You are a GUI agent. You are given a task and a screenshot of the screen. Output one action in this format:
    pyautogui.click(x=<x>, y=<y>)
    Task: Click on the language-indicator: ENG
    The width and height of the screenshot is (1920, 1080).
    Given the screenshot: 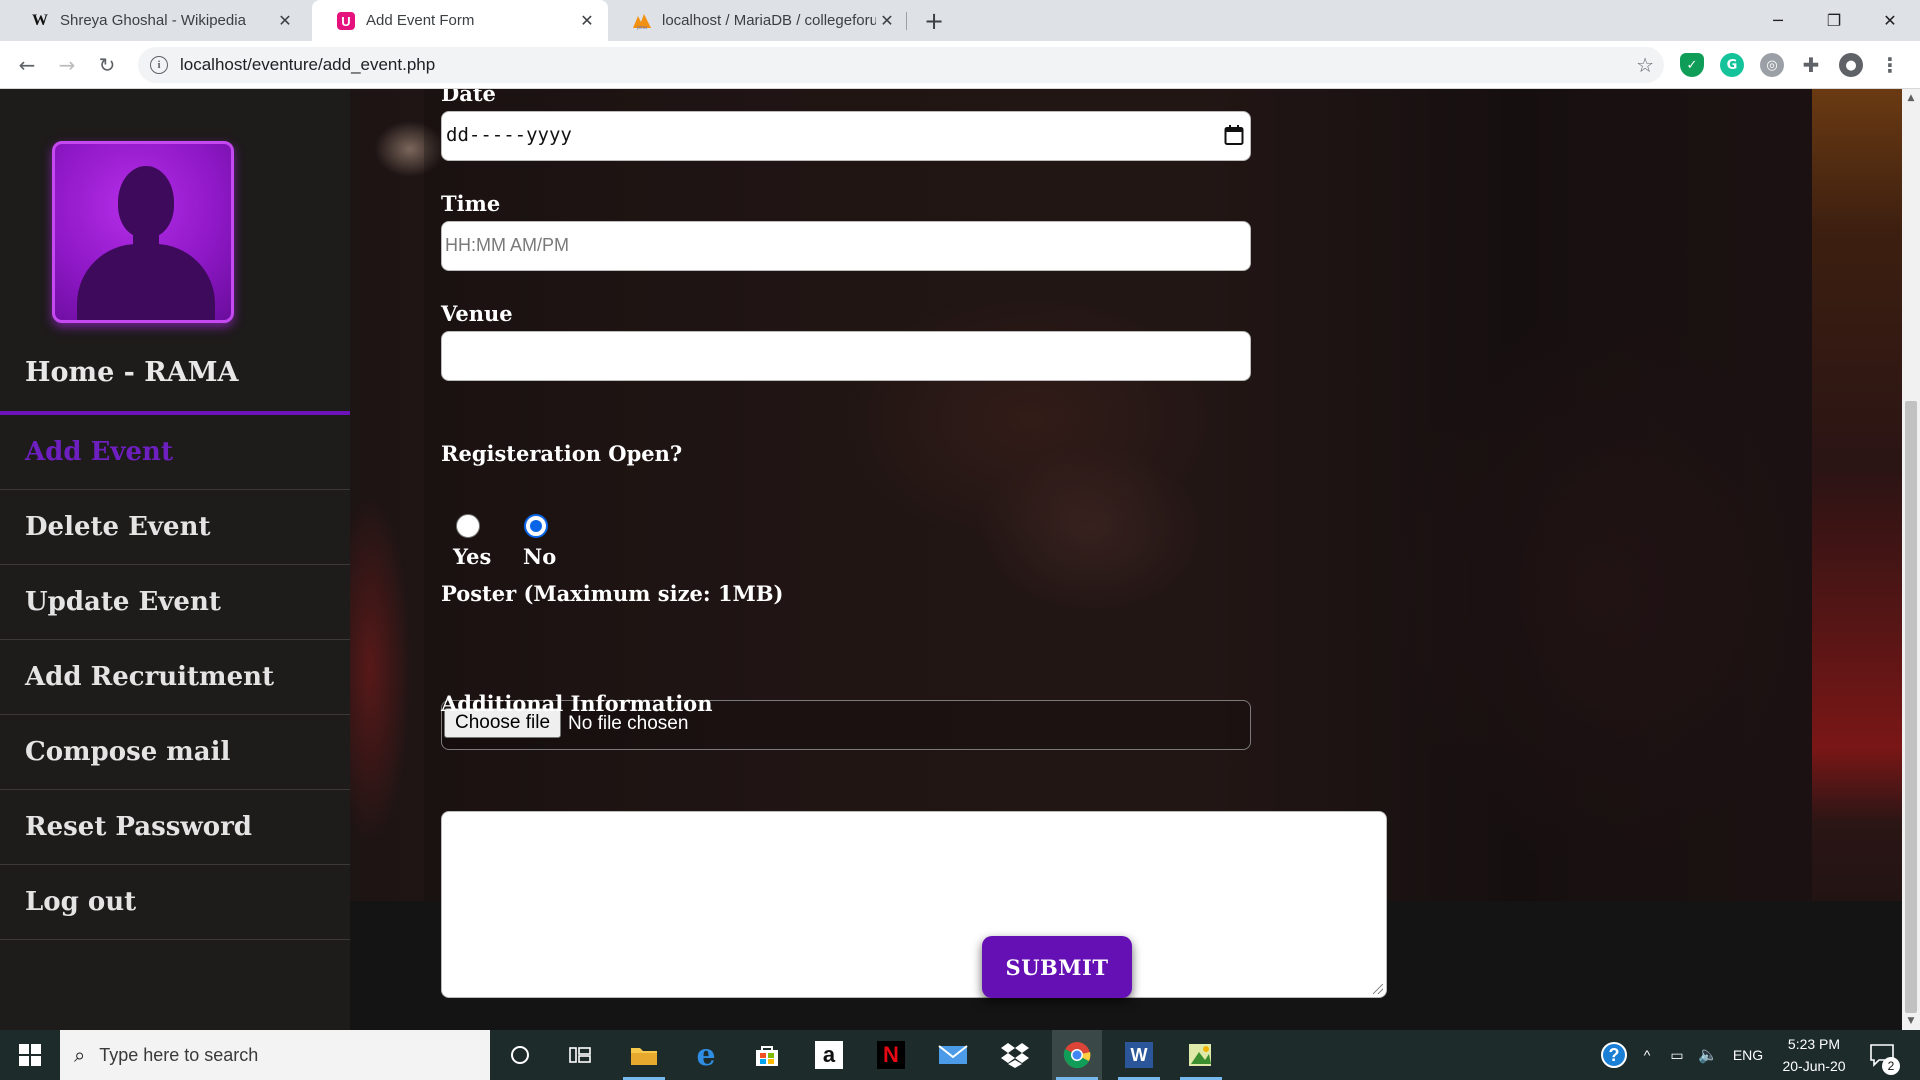 What is the action you would take?
    pyautogui.click(x=1748, y=1055)
    